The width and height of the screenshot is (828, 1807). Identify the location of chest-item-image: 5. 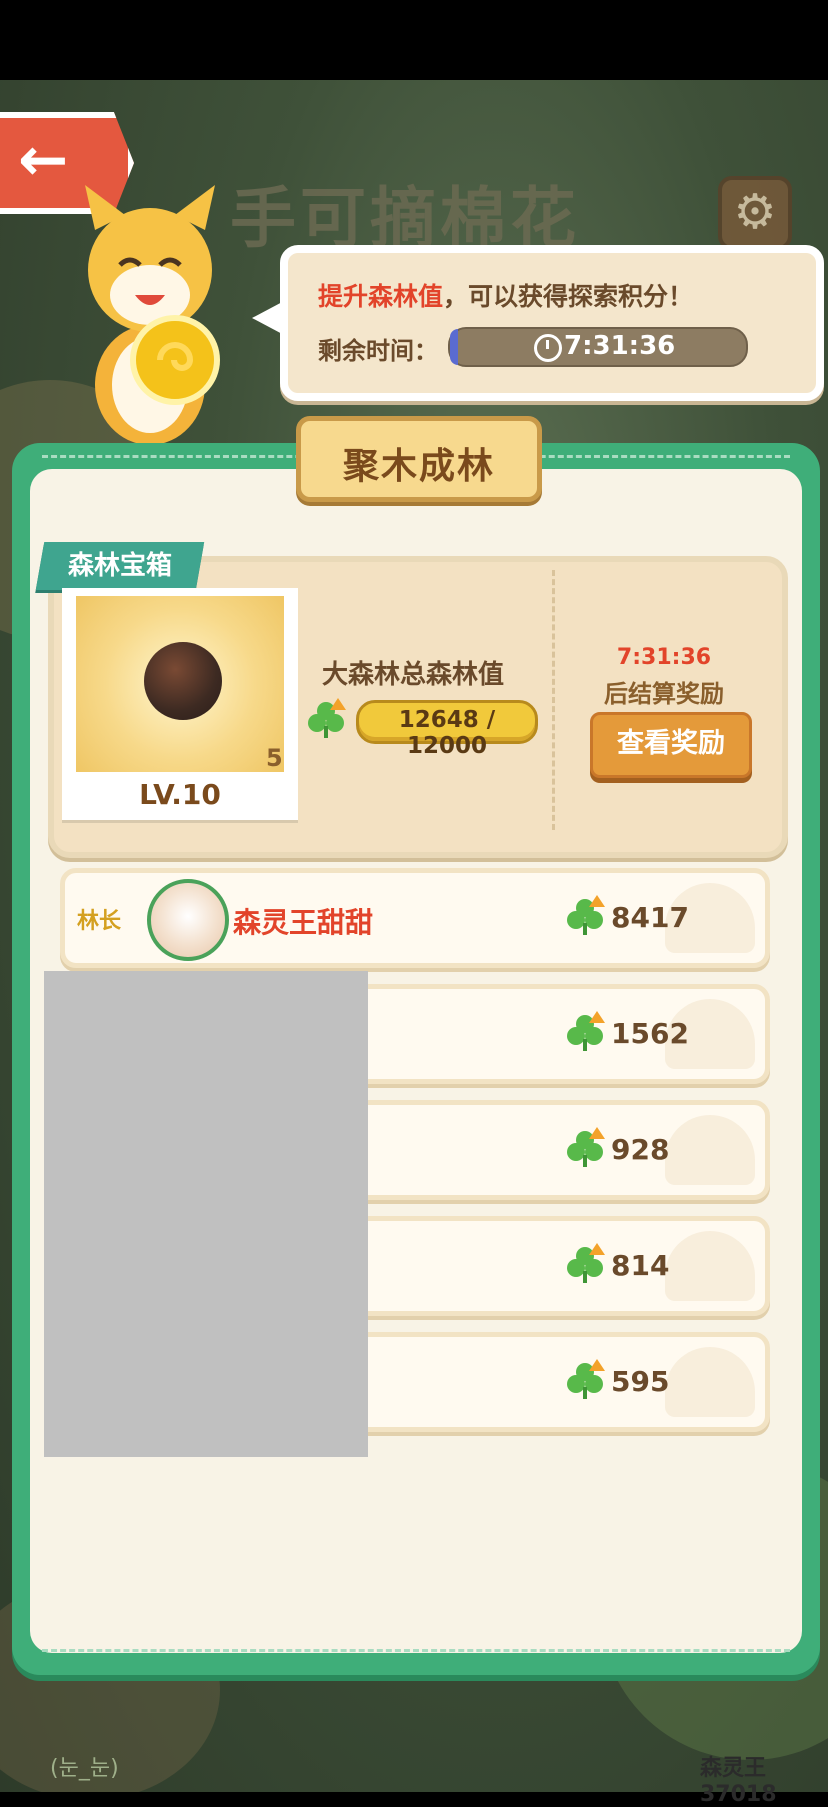
(180, 684).